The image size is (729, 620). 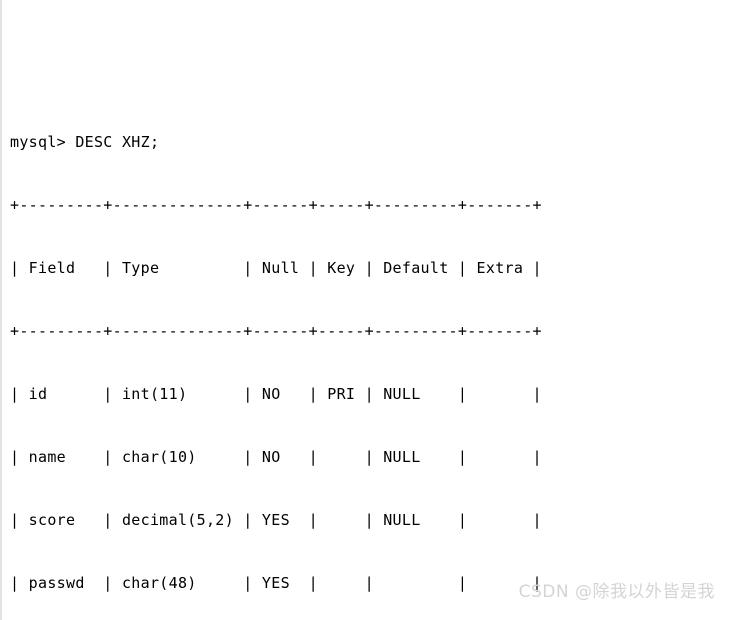 I want to click on table-row: | name | char(10) | NO | | NULL | |, so click(x=276, y=457).